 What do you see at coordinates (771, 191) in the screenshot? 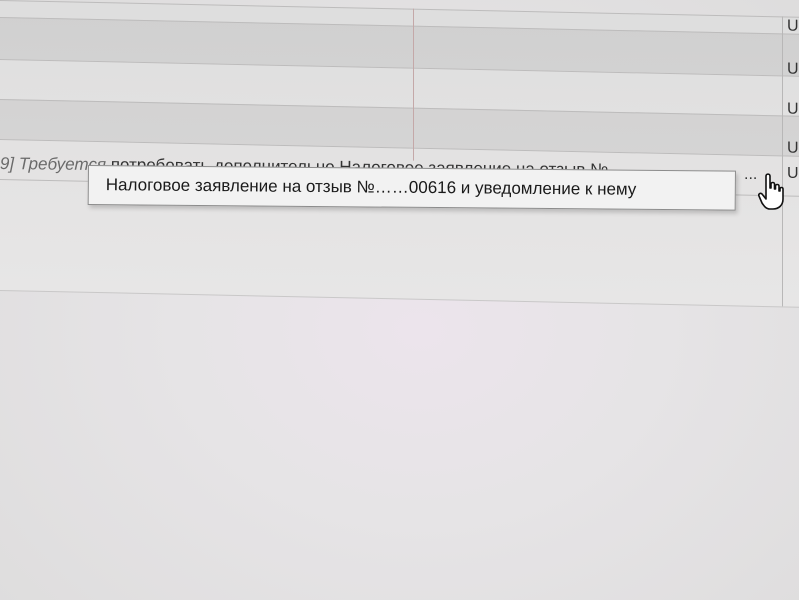
I see `hand-pointer-icon` at bounding box center [771, 191].